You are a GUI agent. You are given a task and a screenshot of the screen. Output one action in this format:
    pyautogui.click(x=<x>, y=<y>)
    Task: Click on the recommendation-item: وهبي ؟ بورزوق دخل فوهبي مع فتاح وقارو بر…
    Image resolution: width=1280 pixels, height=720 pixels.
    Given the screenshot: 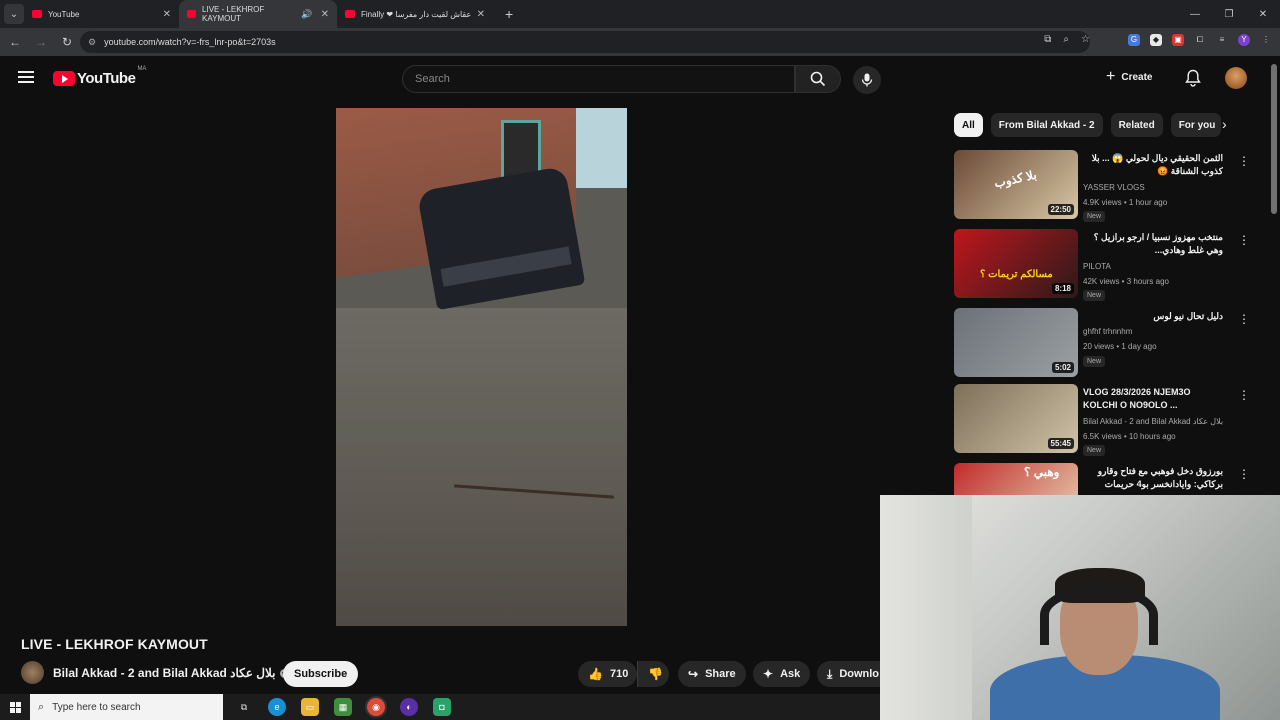 What is the action you would take?
    pyautogui.click(x=1104, y=479)
    